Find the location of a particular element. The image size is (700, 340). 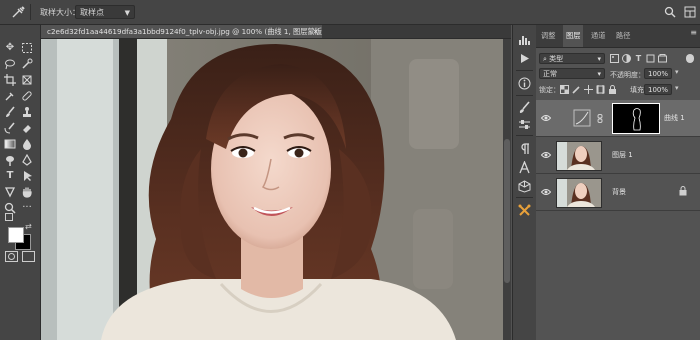

brush-icon is located at coordinates (10, 112).